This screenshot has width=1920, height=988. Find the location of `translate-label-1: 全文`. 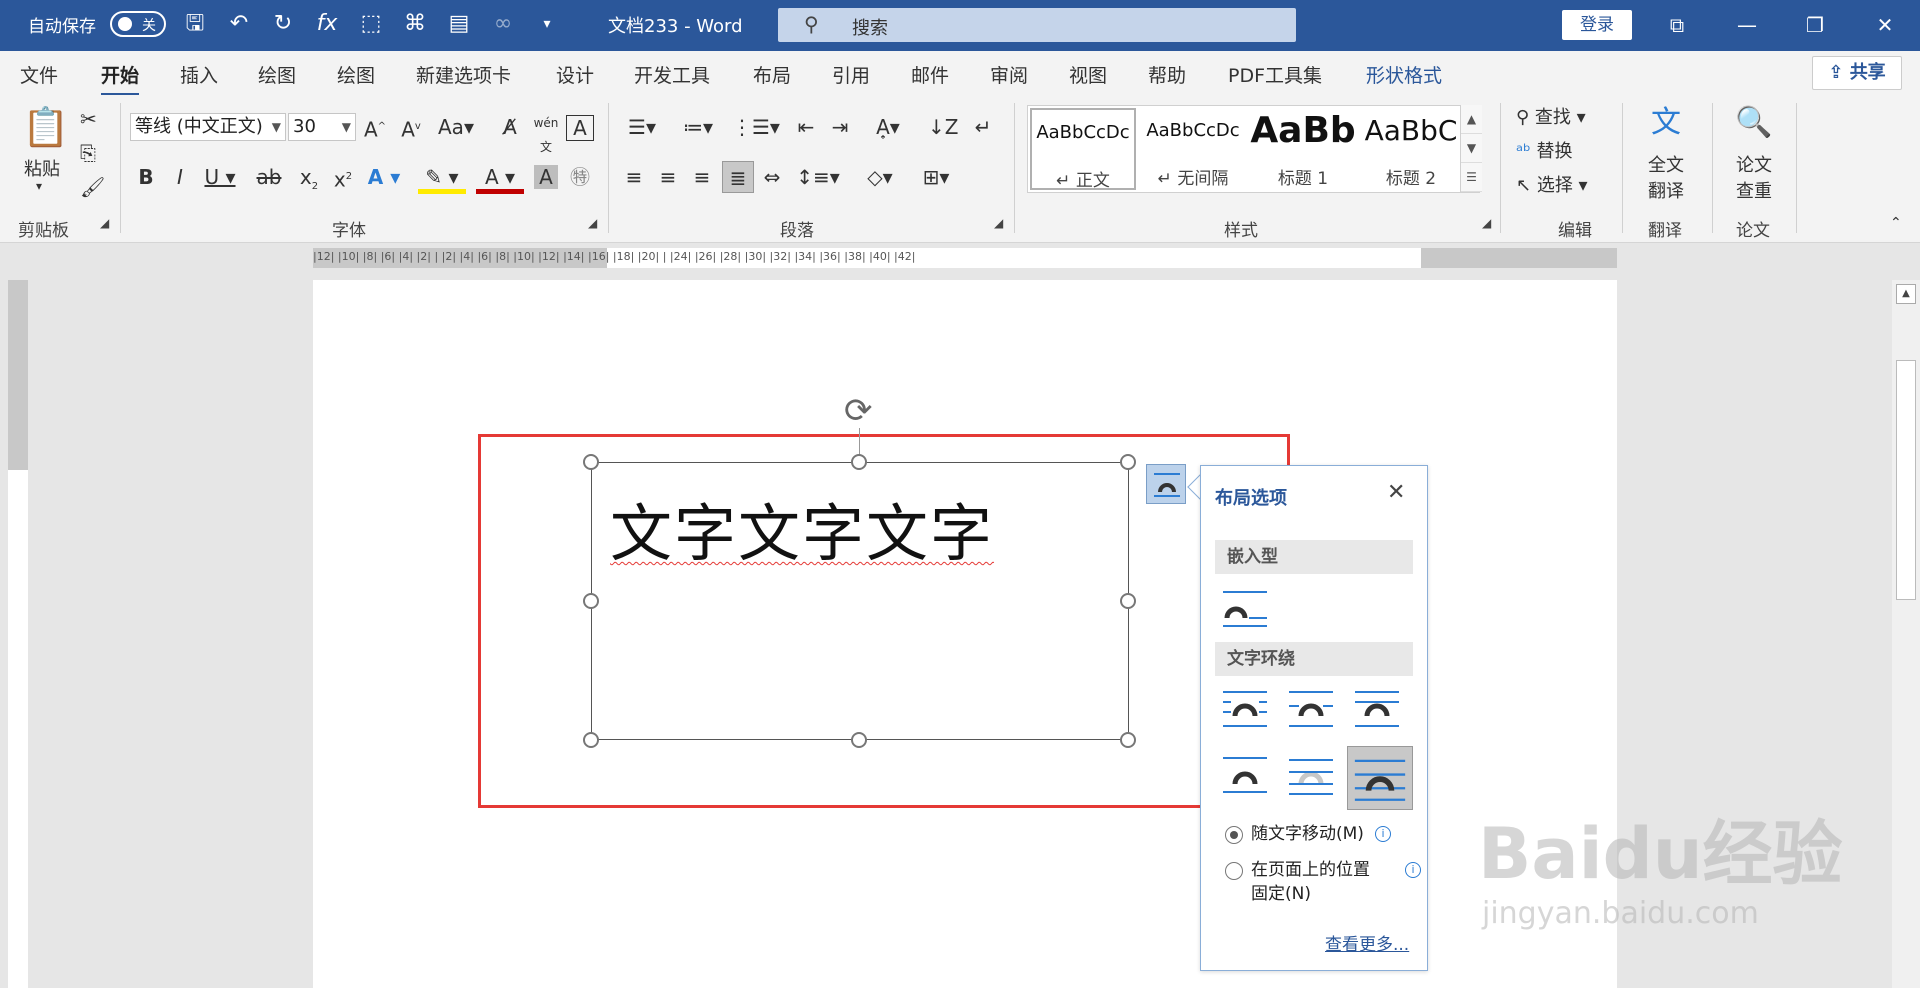

translate-label-1: 全文 is located at coordinates (1666, 164).